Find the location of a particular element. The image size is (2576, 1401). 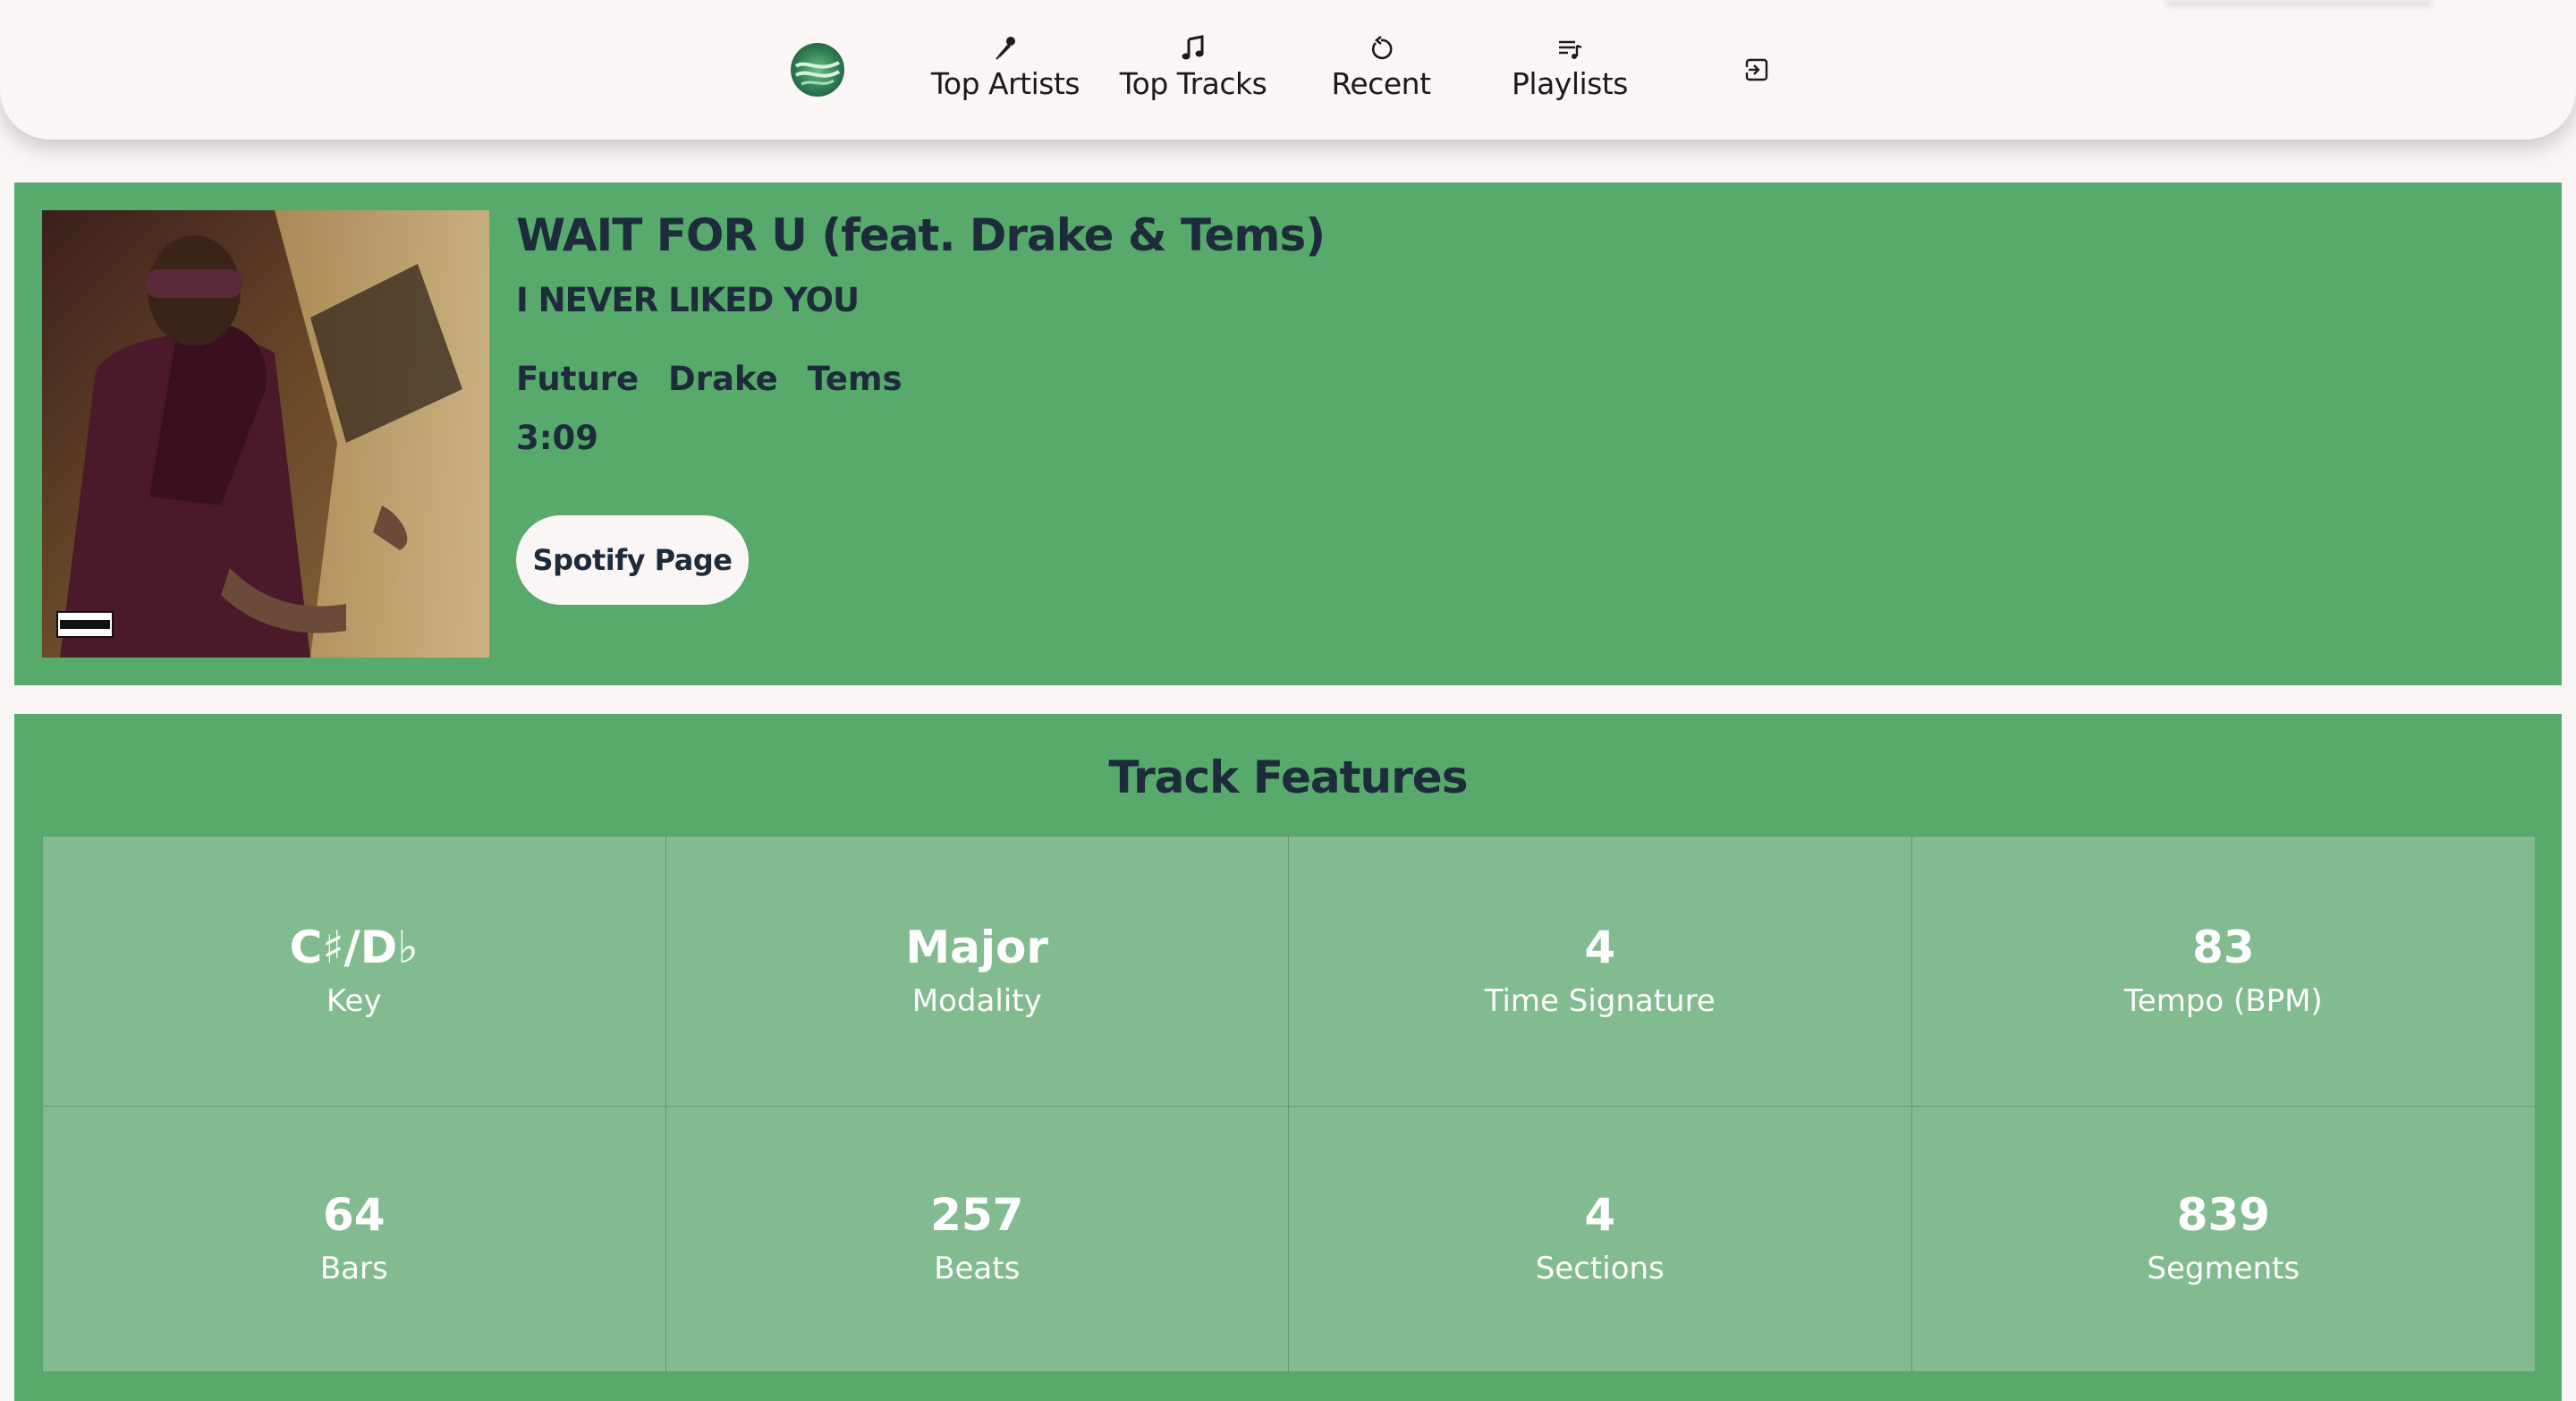

top-navbar: Top Artists Top Tracks Recent Playlists is located at coordinates (1288, 70).